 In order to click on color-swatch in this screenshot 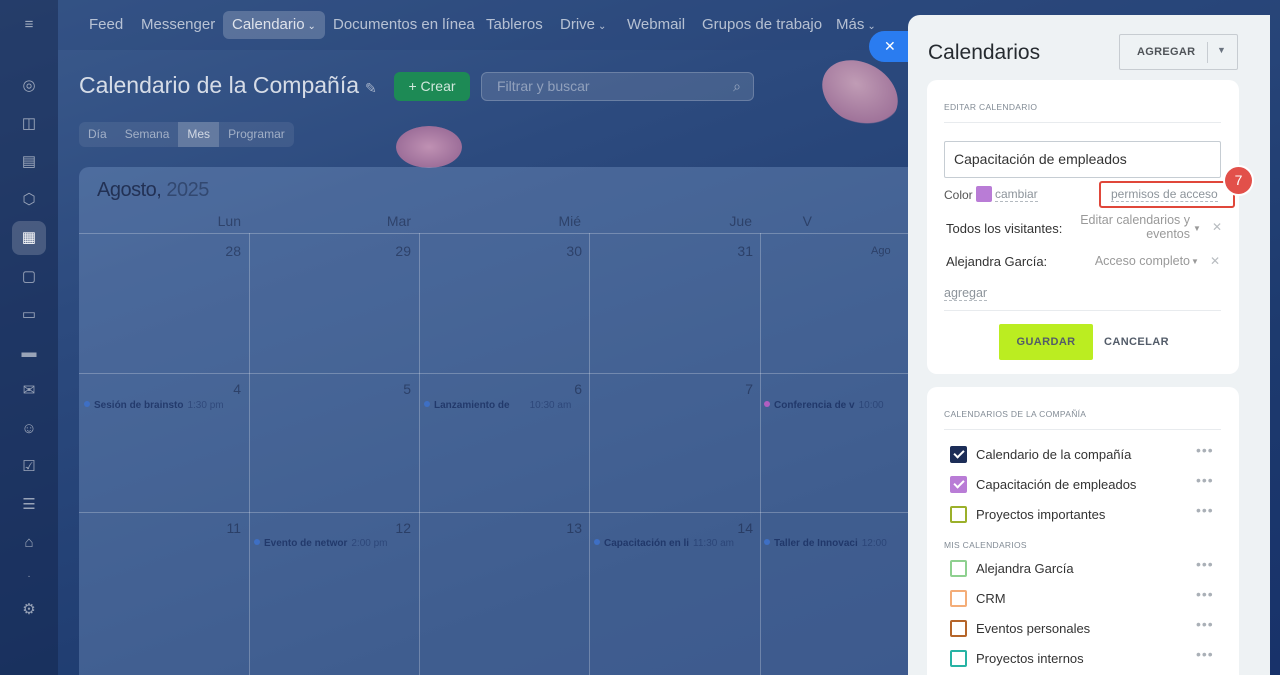, I will do `click(984, 194)`.